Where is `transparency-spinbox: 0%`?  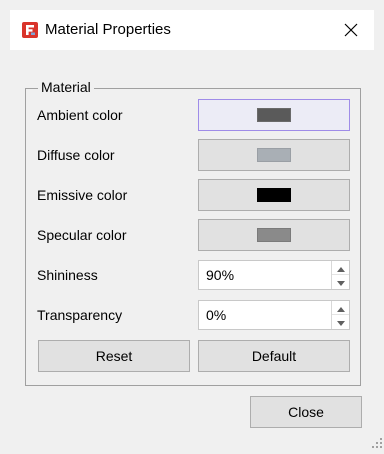 transparency-spinbox: 0% is located at coordinates (274, 315).